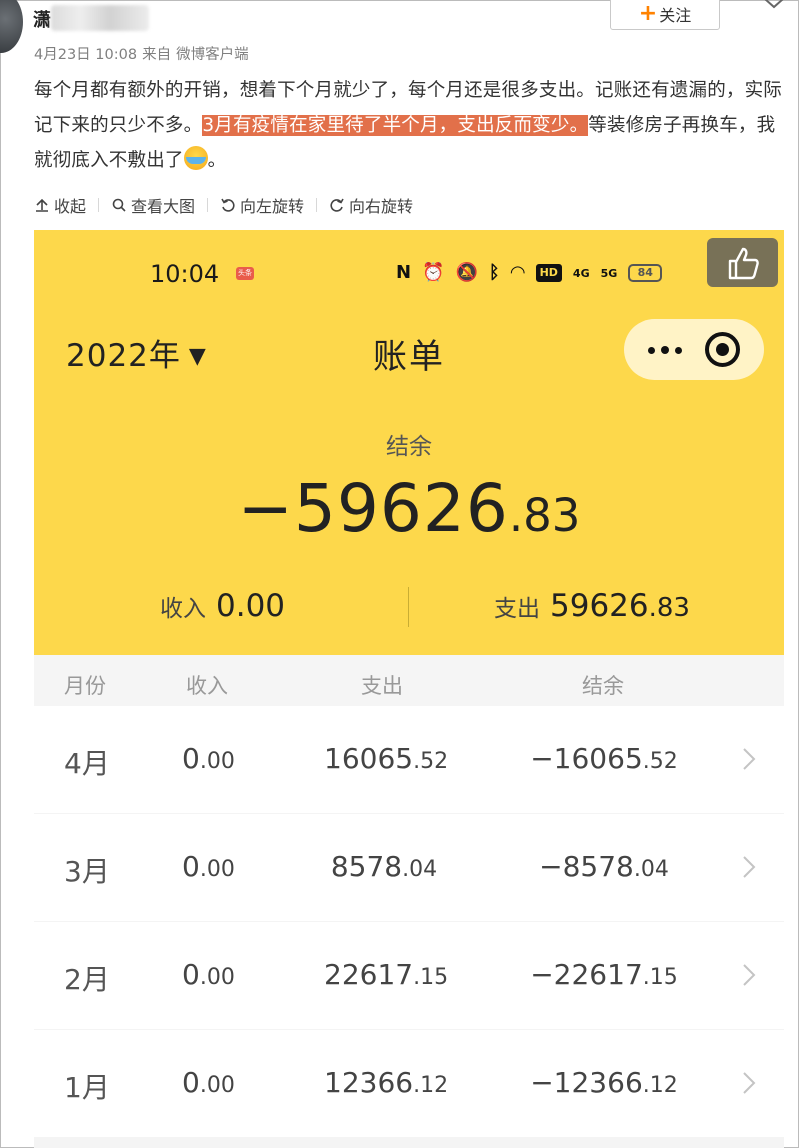 The image size is (799, 1148). What do you see at coordinates (373, 508) in the screenshot?
I see `balance-int: −59626` at bounding box center [373, 508].